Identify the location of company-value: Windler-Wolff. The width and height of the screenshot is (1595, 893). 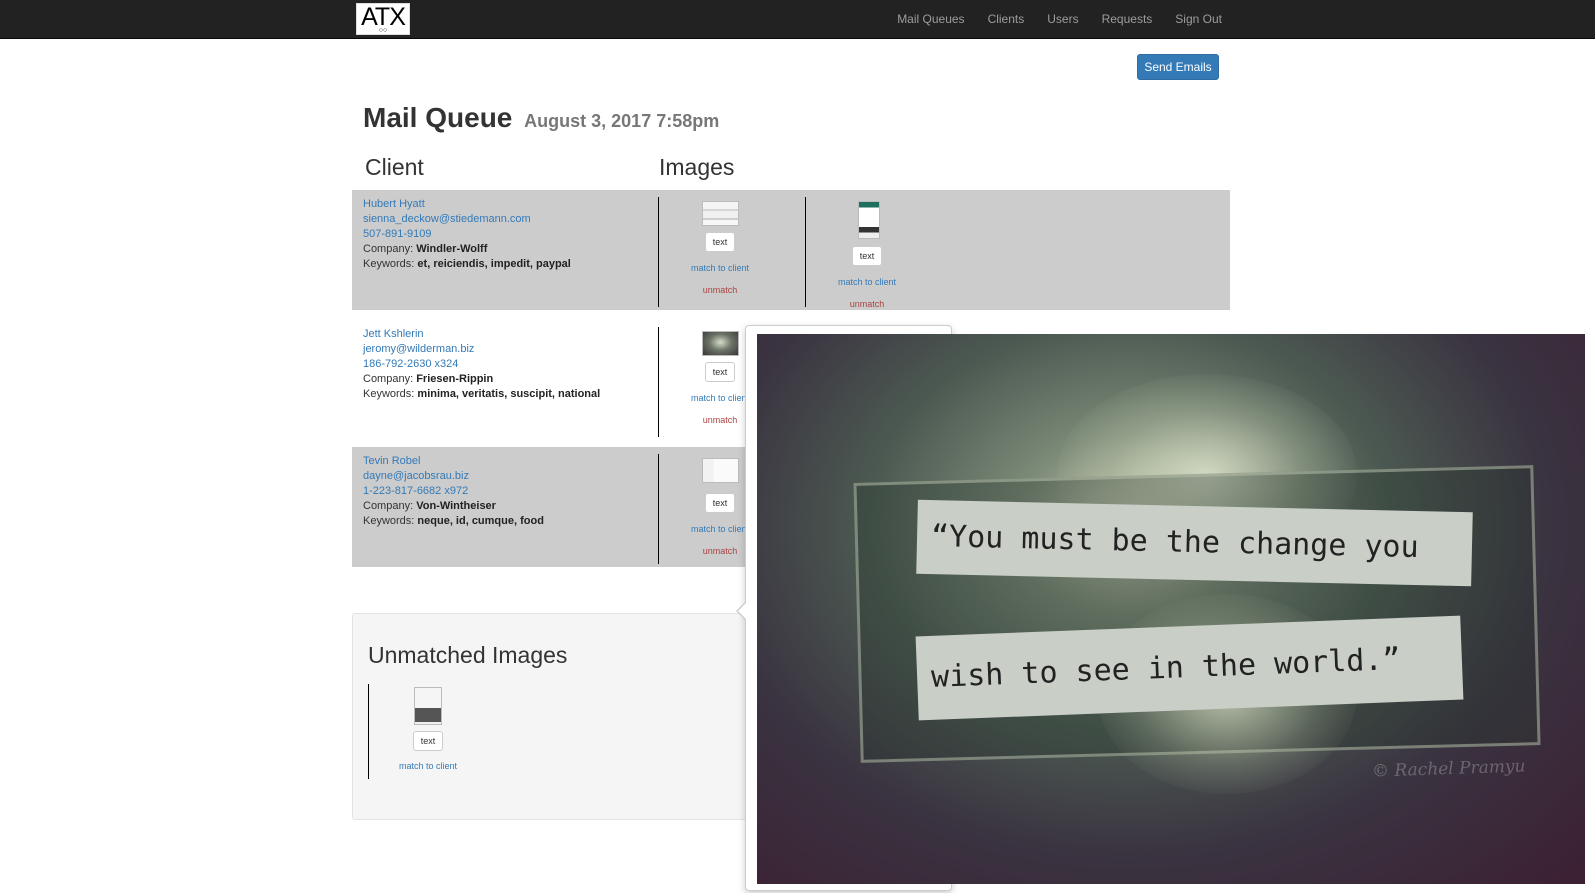
(452, 249).